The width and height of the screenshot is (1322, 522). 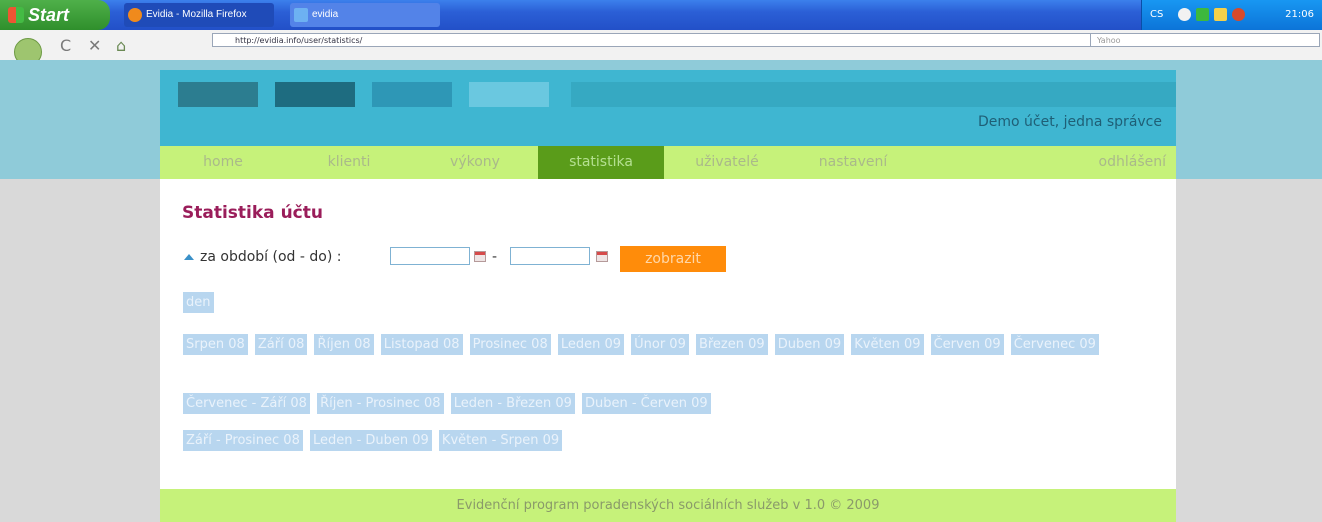 What do you see at coordinates (853, 162) in the screenshot?
I see `menu-item-nastaveni: nastavení` at bounding box center [853, 162].